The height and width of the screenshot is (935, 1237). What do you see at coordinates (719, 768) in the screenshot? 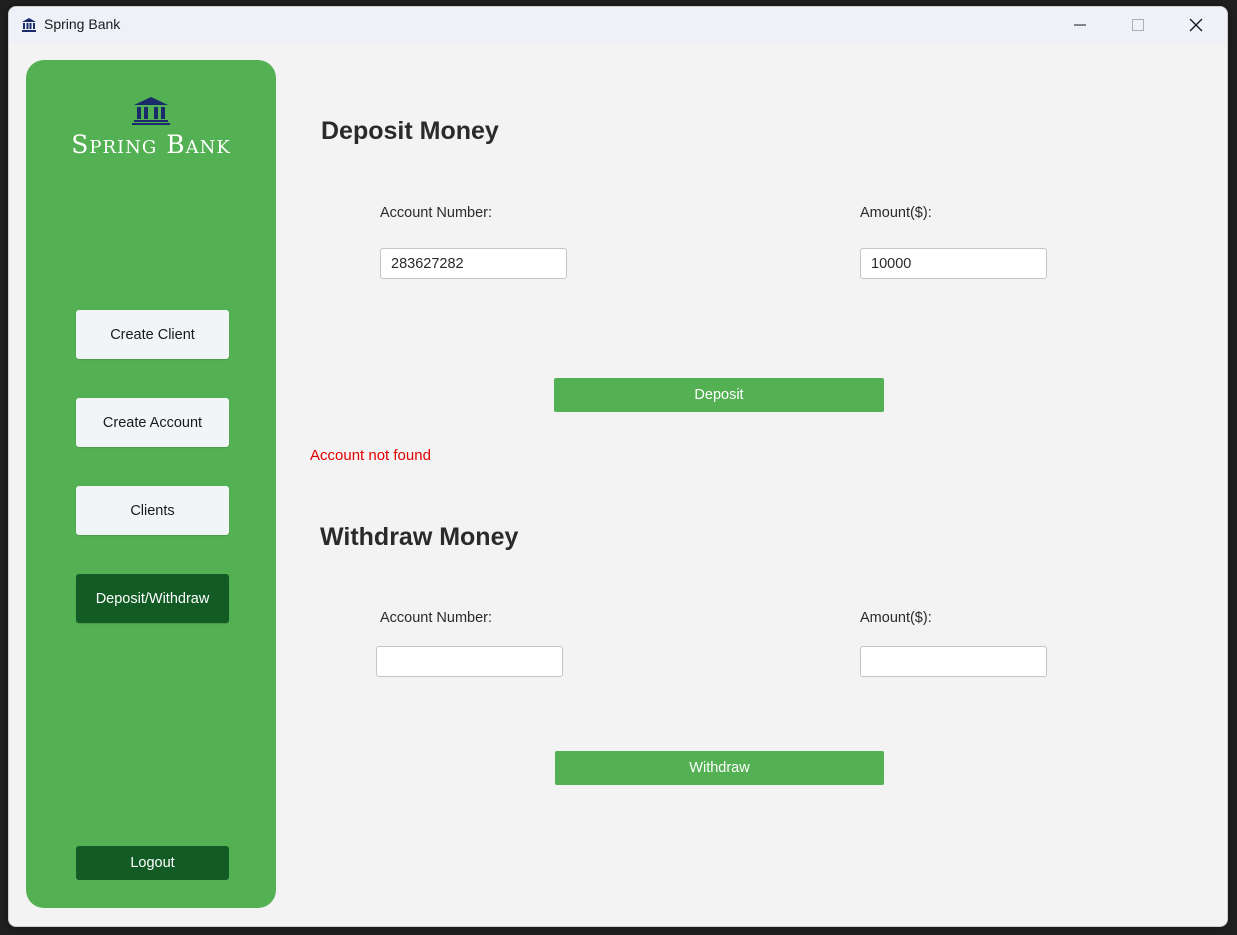
I see `withdraw-button: Withdraw` at bounding box center [719, 768].